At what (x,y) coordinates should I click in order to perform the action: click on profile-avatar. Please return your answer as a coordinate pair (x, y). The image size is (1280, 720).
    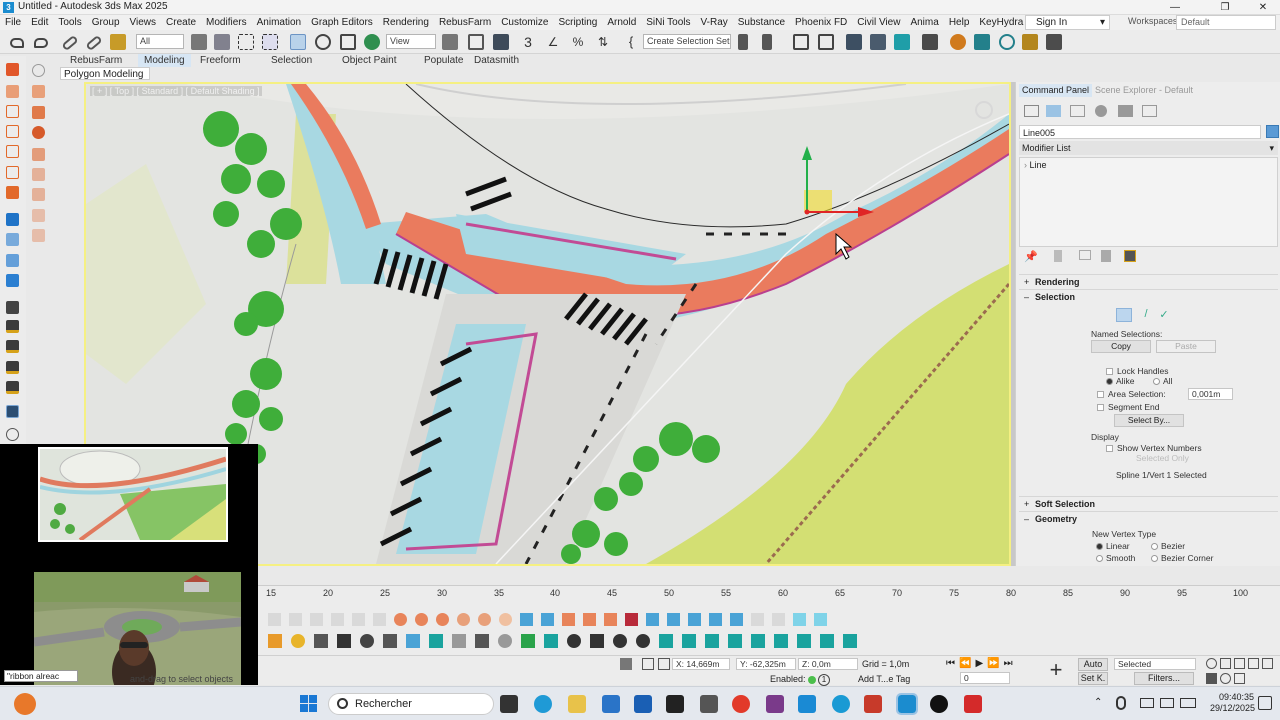
    Looking at the image, I should click on (25, 704).